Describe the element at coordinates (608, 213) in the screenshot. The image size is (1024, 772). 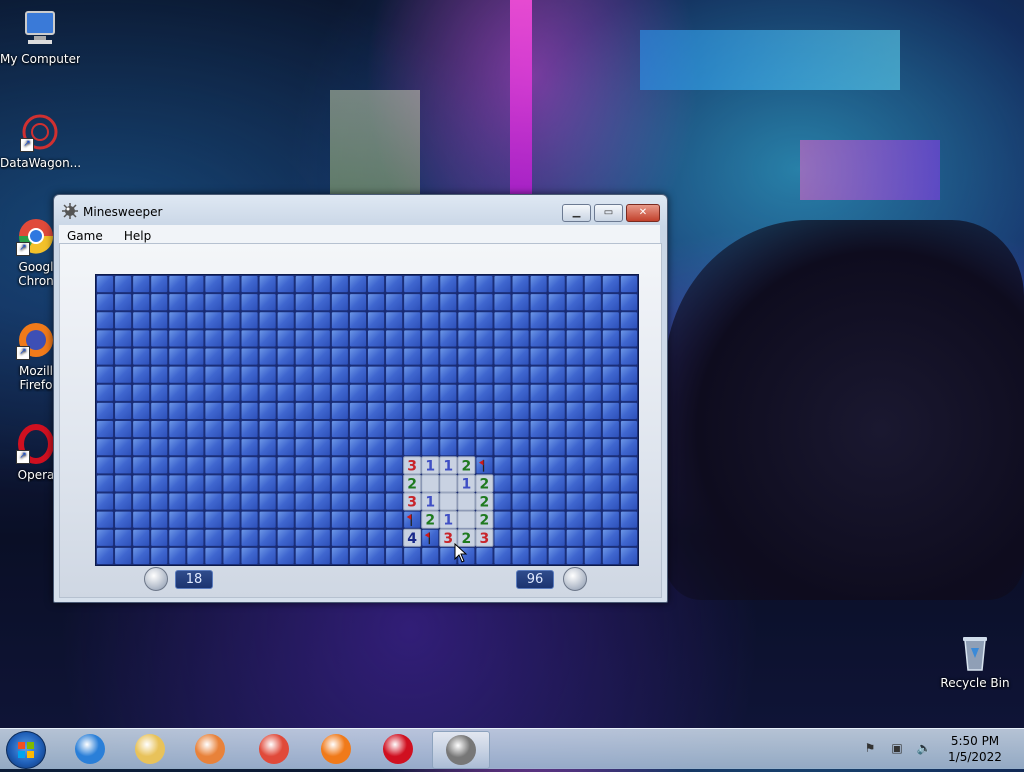
I see `maximize-button: ▭` at that location.